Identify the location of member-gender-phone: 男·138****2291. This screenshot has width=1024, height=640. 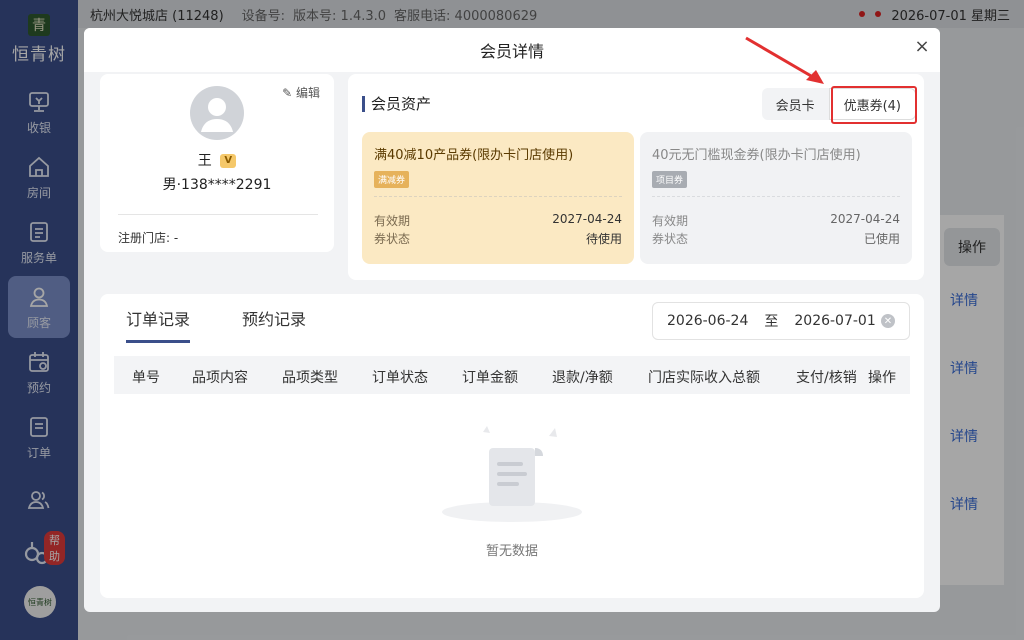
(217, 185).